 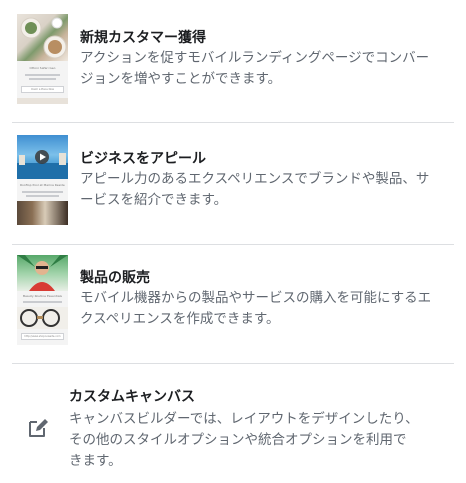 What do you see at coordinates (38, 428) in the screenshot?
I see `edit-icon` at bounding box center [38, 428].